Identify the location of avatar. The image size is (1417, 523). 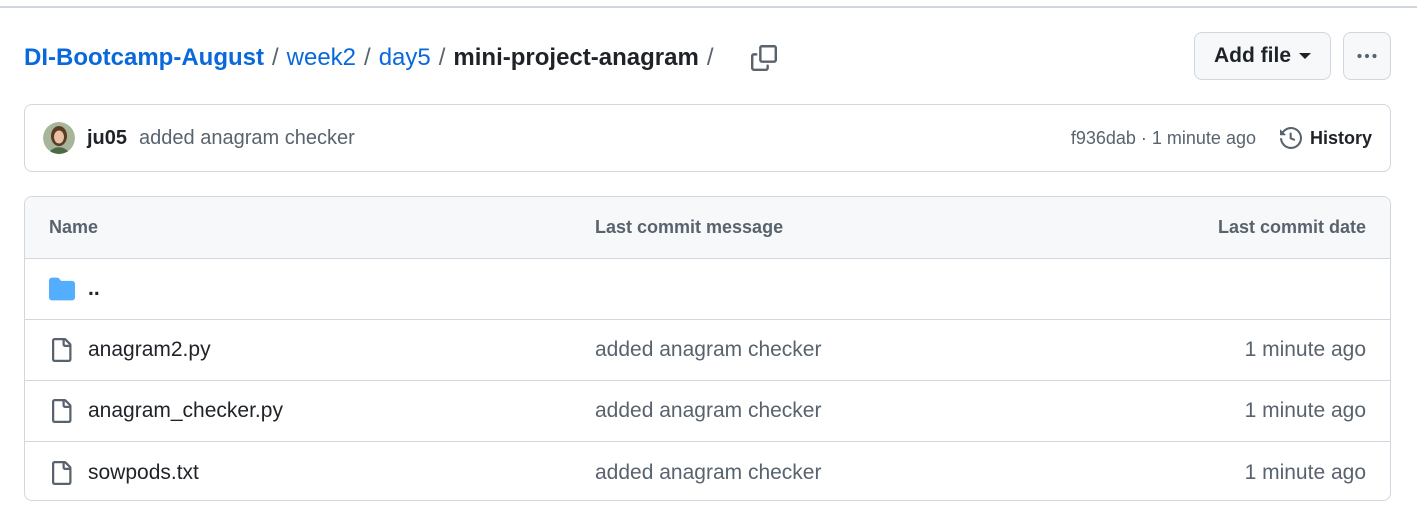
(59, 138).